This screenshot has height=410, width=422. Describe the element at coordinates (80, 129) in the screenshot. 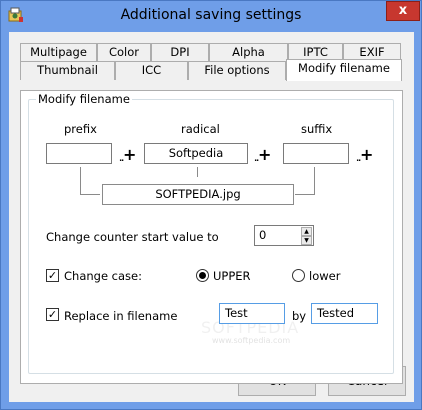

I see `prefix-label: prefix` at that location.